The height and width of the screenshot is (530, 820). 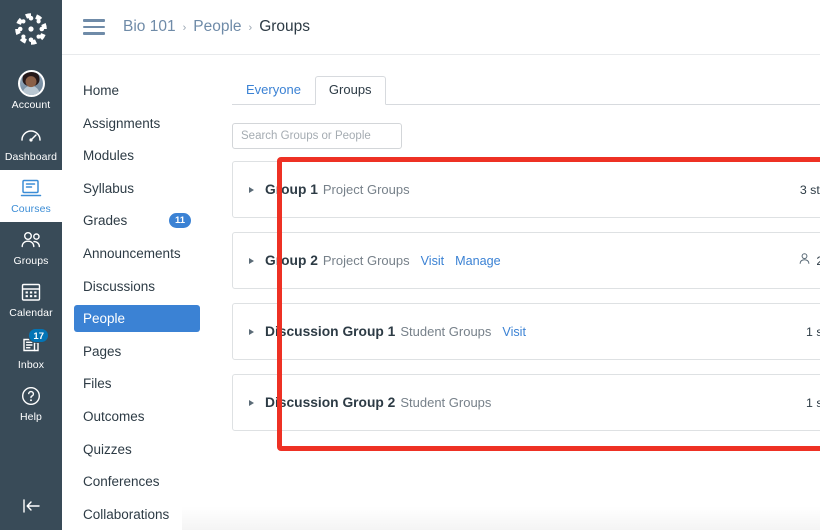 What do you see at coordinates (137, 383) in the screenshot?
I see `course-nav-item-files: Files` at bounding box center [137, 383].